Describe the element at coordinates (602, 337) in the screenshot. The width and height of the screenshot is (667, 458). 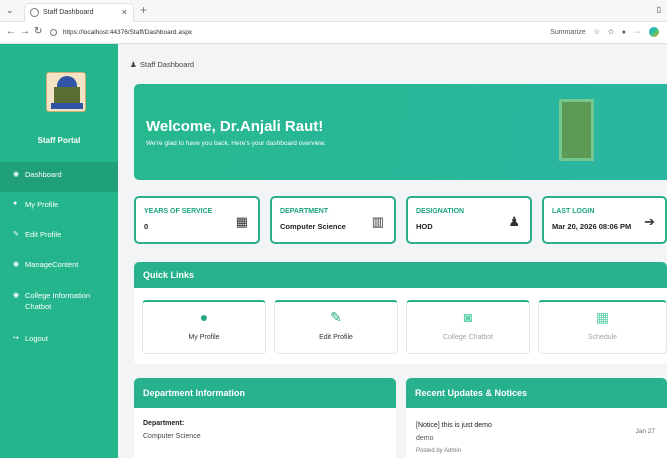
I see `quick-link-label: Schedule` at that location.